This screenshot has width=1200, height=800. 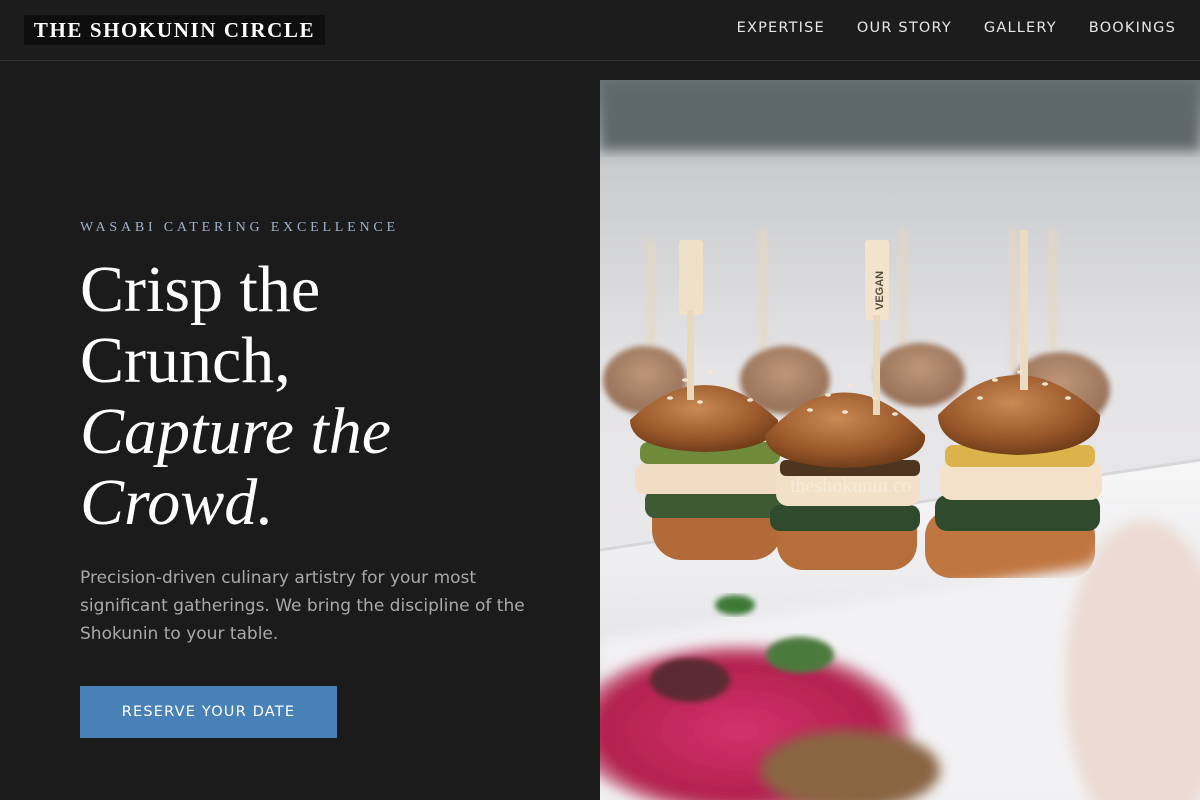 I want to click on hero-eyebrow: WASABI CATERING EXCELLENCE, so click(x=239, y=227).